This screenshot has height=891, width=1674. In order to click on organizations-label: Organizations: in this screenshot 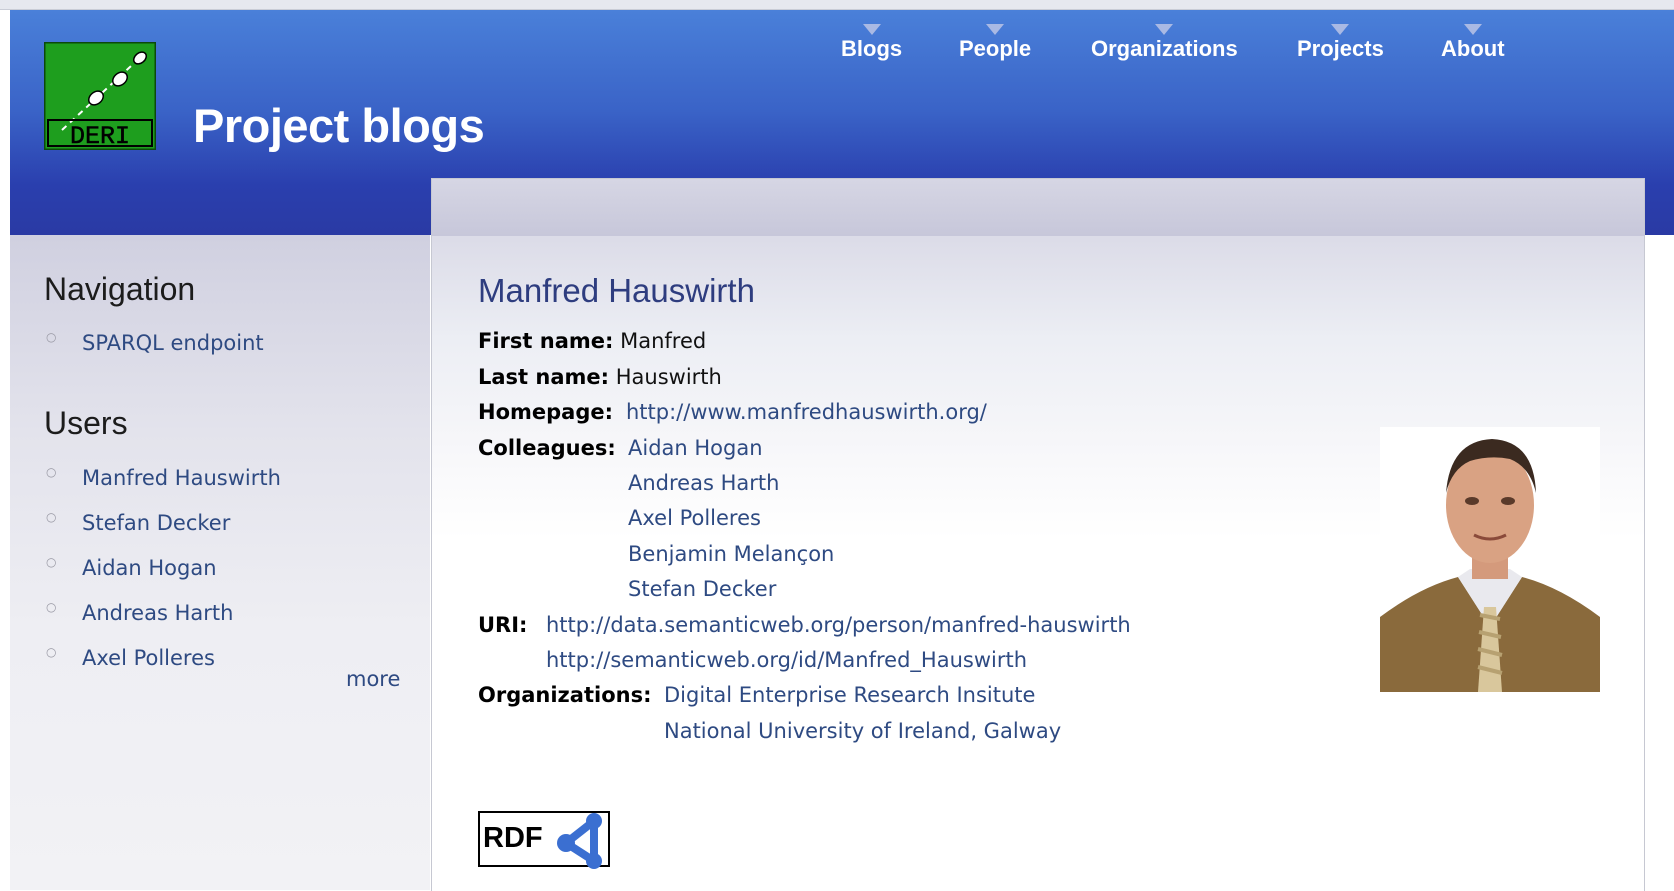, I will do `click(565, 695)`.